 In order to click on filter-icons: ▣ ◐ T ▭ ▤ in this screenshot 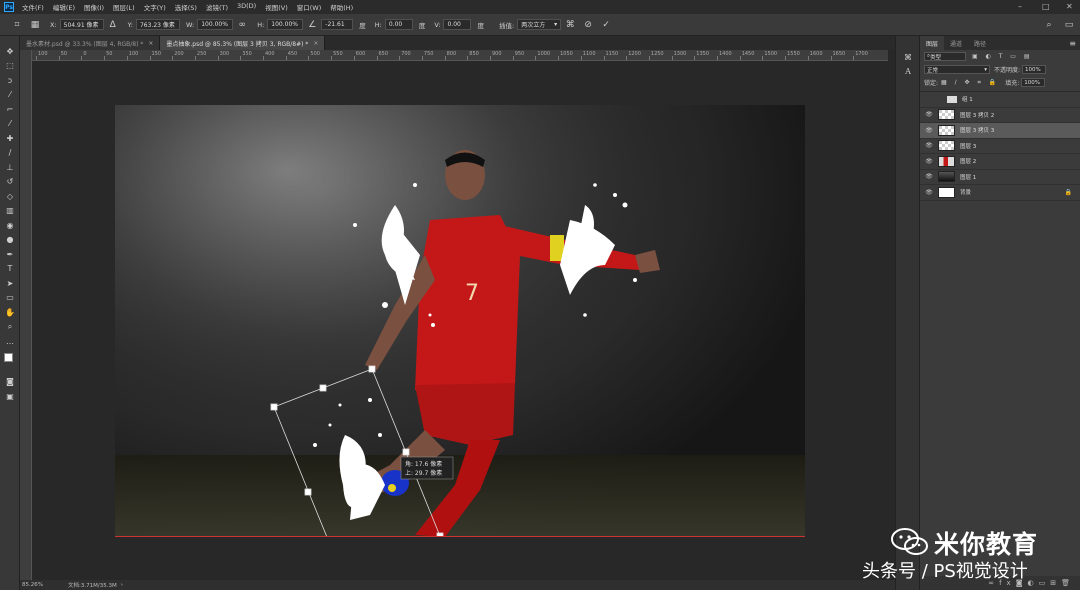, I will do `click(1002, 56)`.